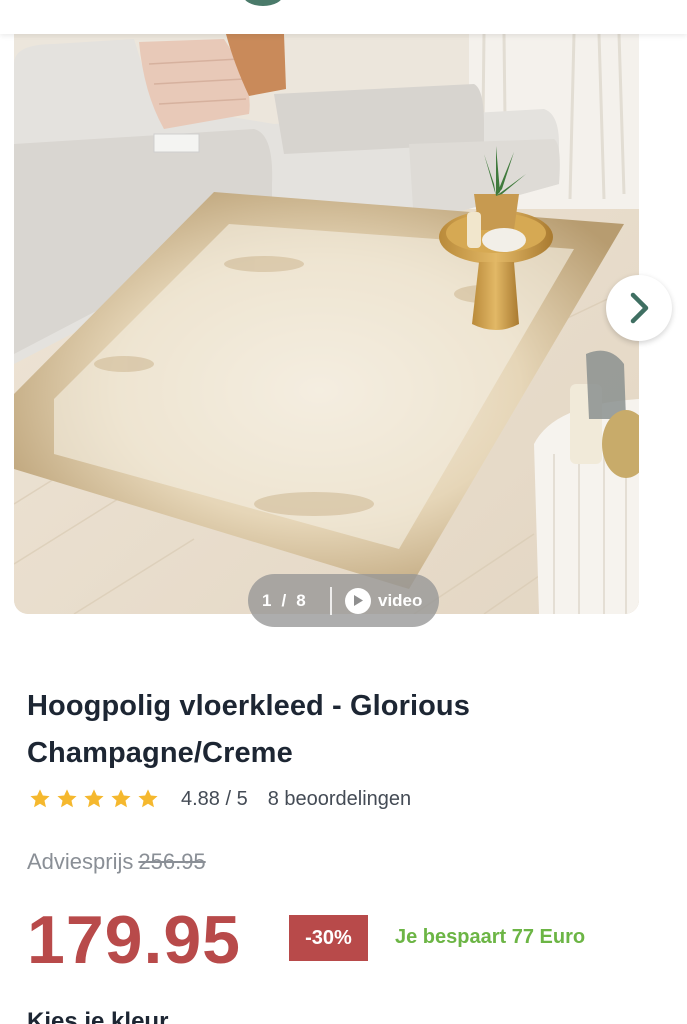  I want to click on product-title-line1: Hoogpolig vloerkleed - Glorious, so click(248, 706).